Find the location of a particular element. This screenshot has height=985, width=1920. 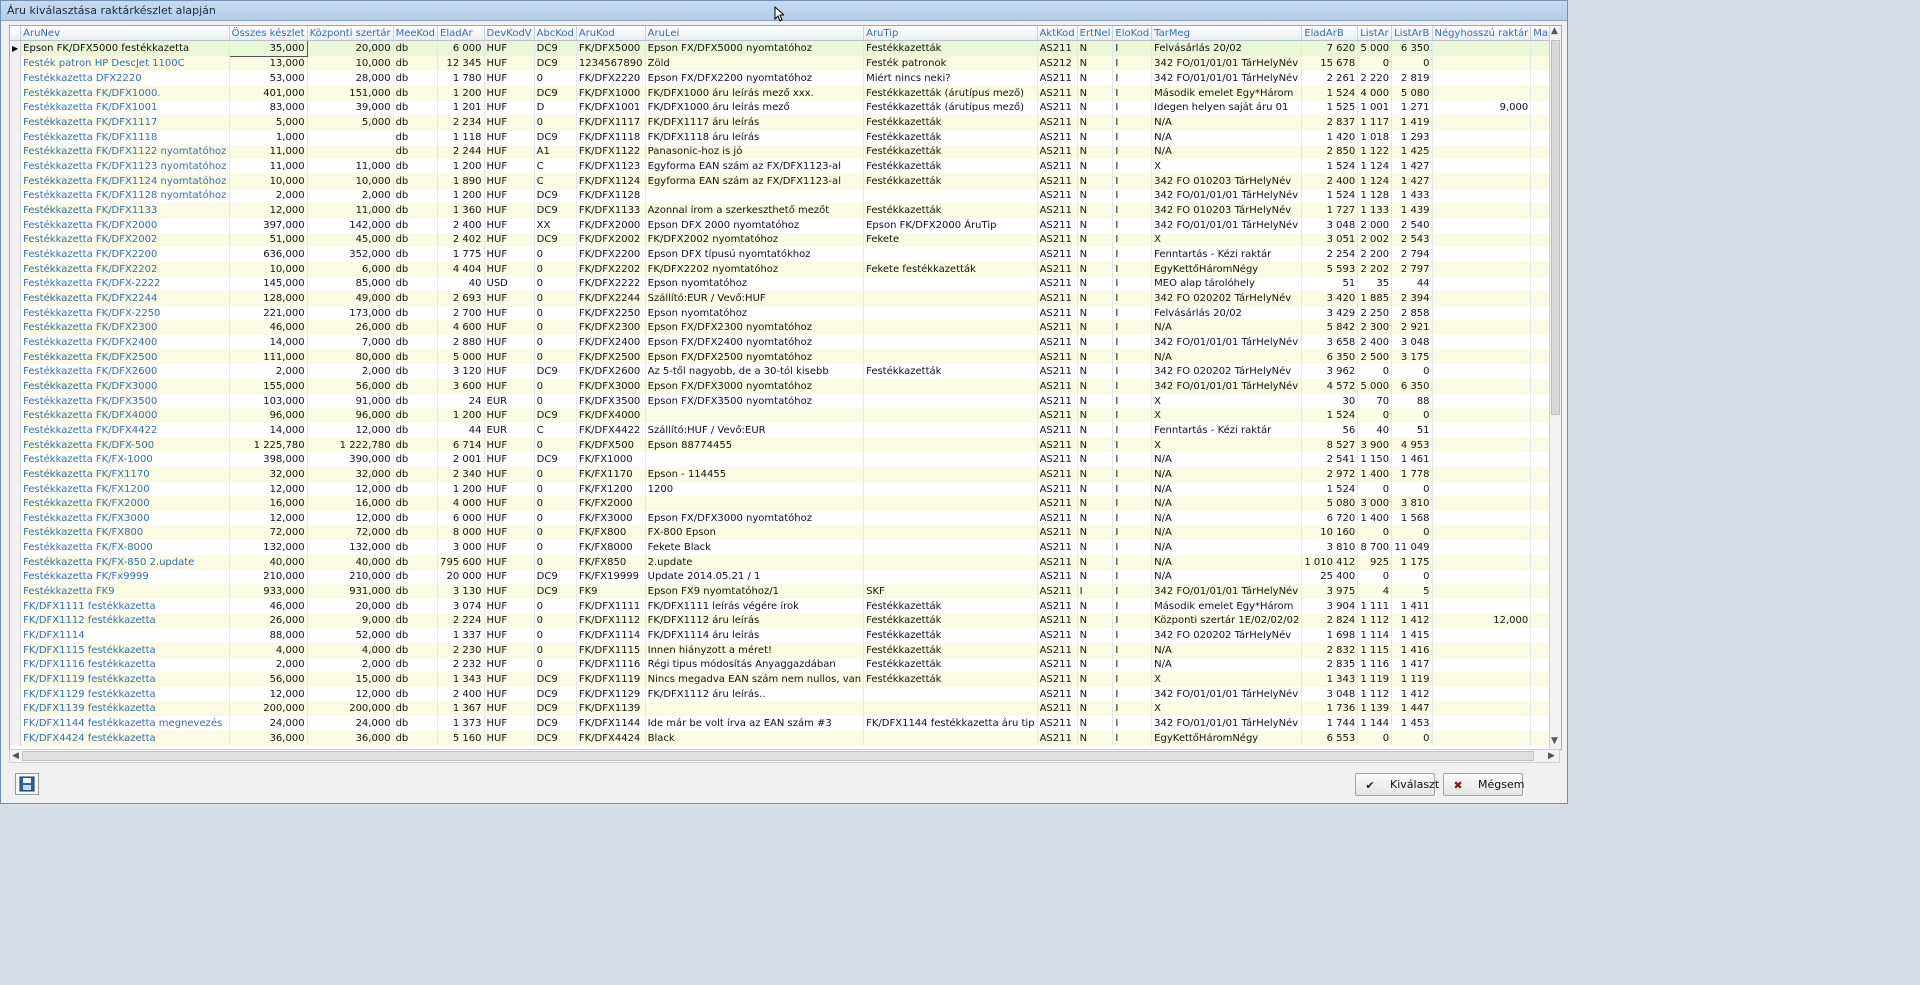

column-header: MeeKod is located at coordinates (416, 33).